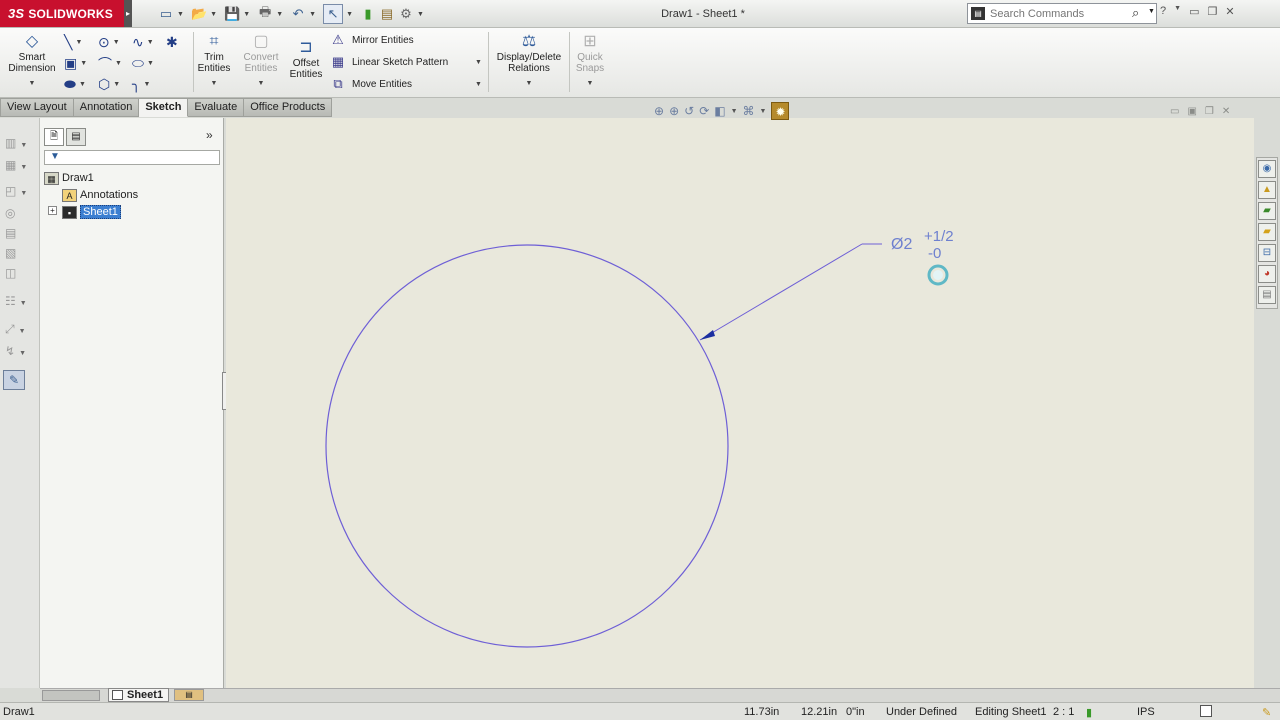  What do you see at coordinates (406, 84) in the screenshot?
I see `move-entities-button: ⧉ Move Entities ▼` at bounding box center [406, 84].